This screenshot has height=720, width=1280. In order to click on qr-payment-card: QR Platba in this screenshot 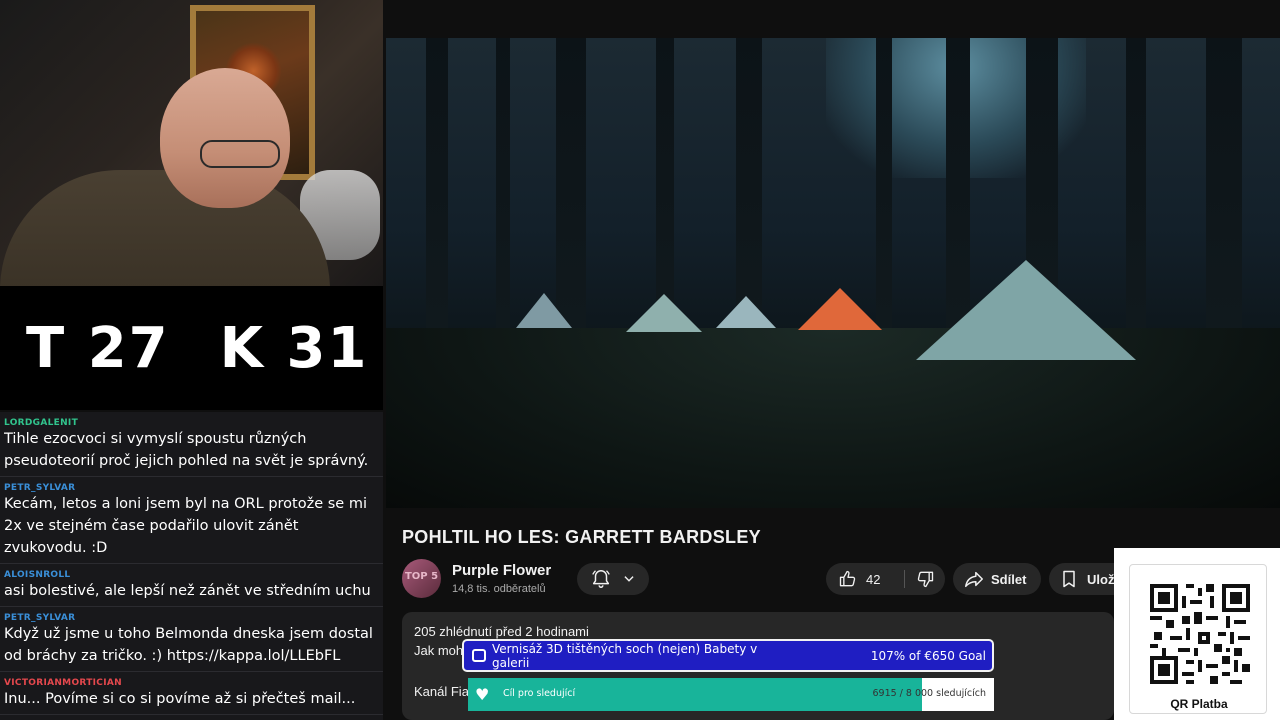, I will do `click(1197, 634)`.